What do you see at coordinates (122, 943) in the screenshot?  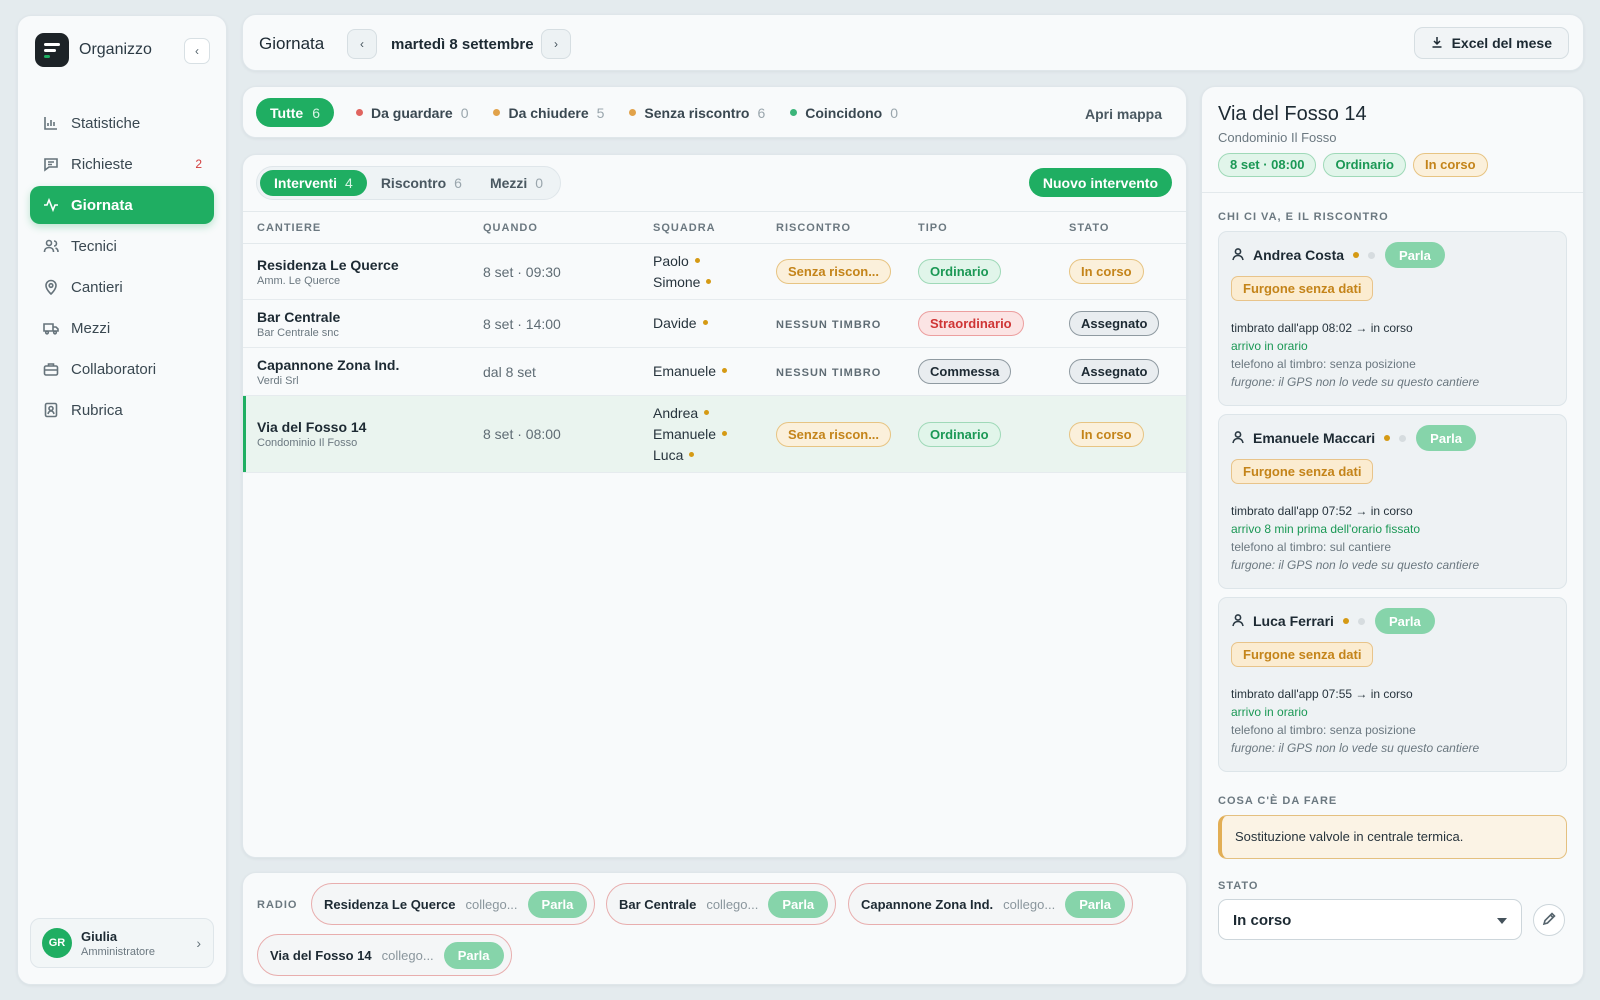 I see `user-menu: GR Giulia Amministratore ›` at bounding box center [122, 943].